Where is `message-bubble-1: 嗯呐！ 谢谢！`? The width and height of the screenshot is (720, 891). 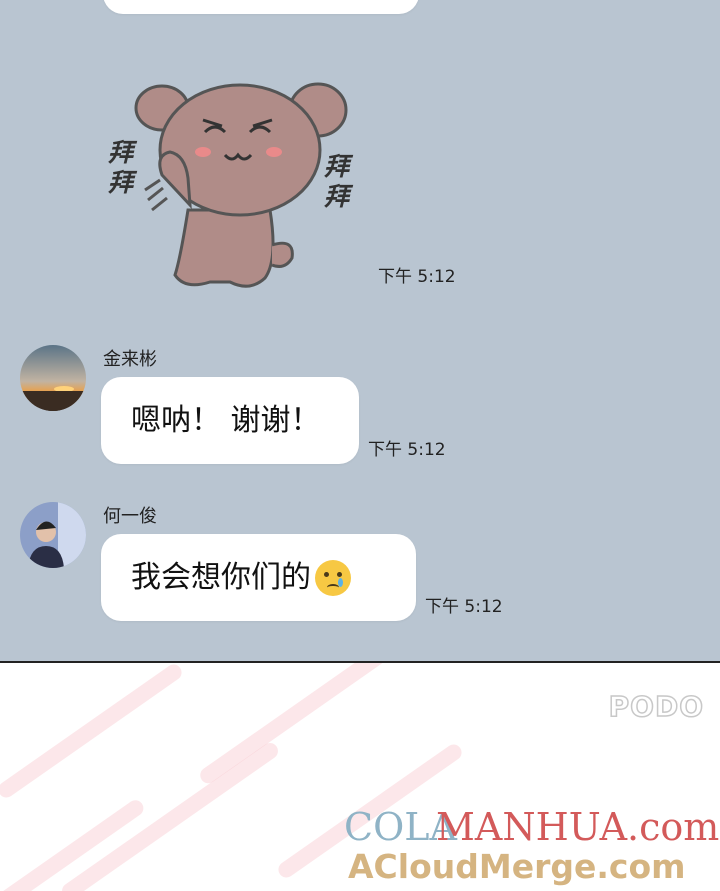 message-bubble-1: 嗯呐！ 谢谢！ is located at coordinates (230, 420).